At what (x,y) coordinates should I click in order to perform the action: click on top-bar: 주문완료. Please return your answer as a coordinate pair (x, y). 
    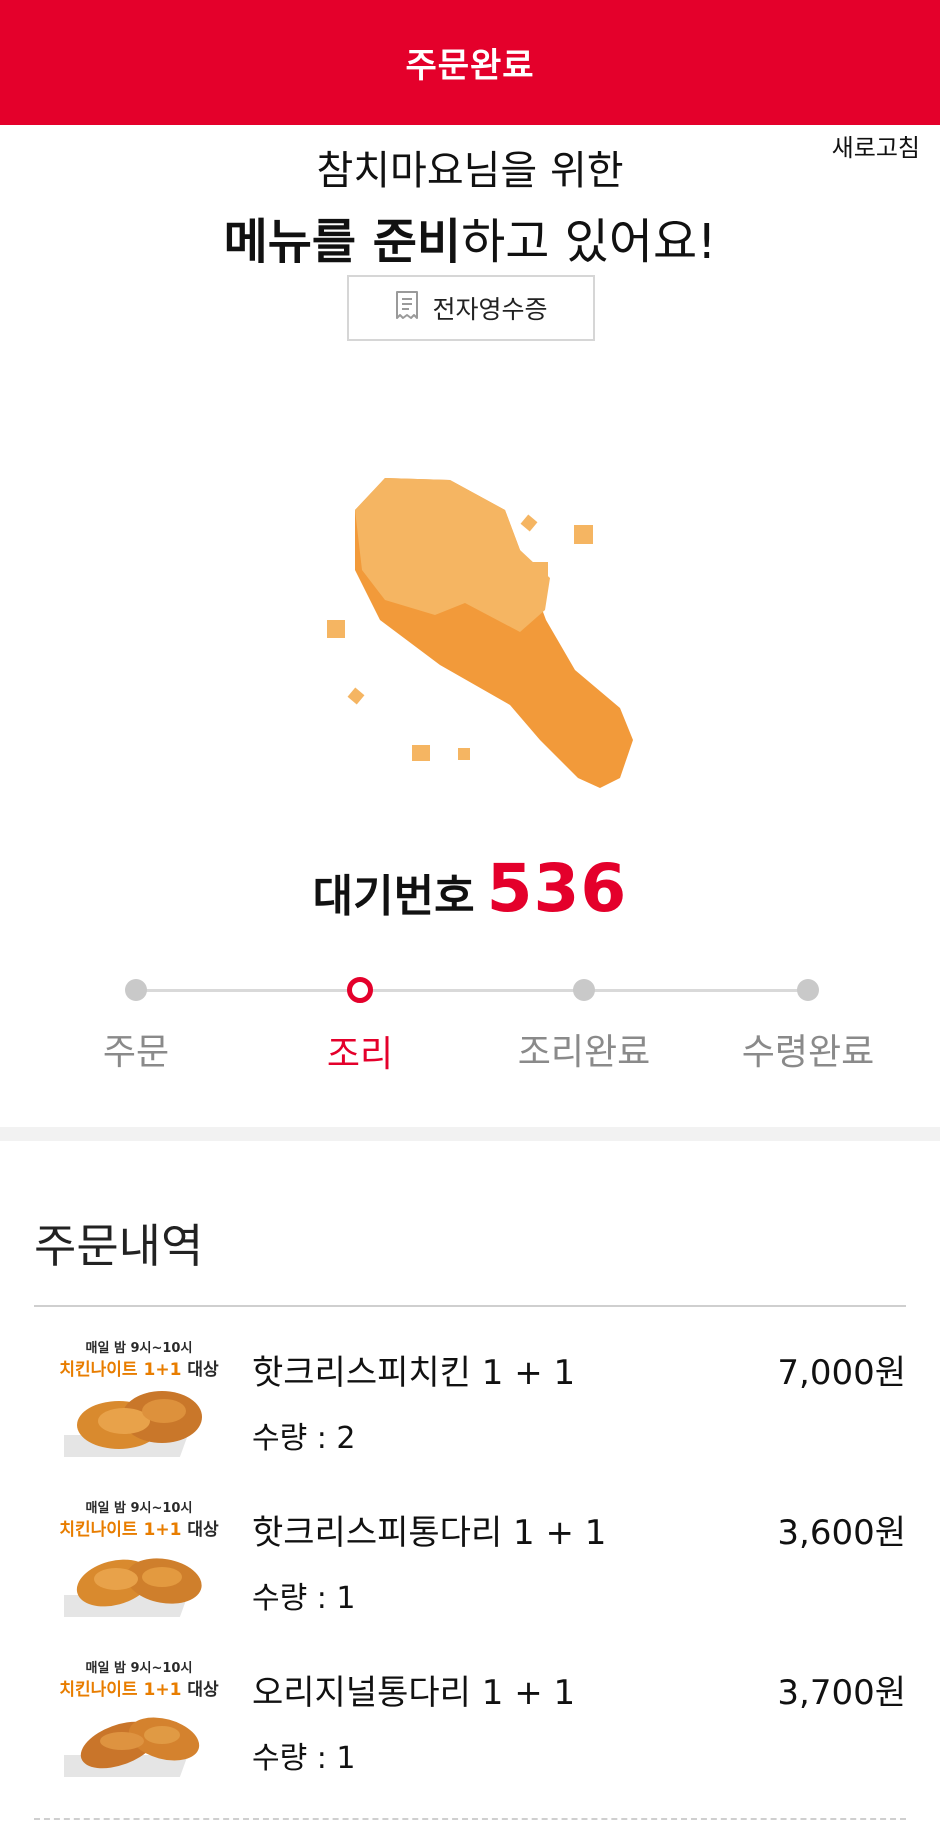
    Looking at the image, I should click on (470, 62).